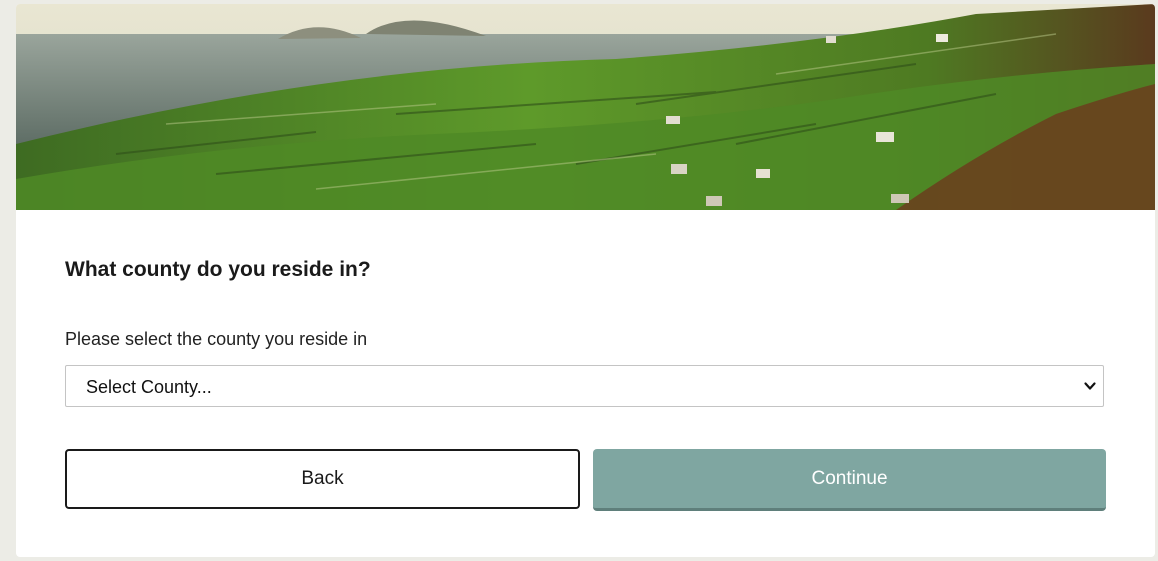 This screenshot has width=1158, height=561. I want to click on back-button-label: Back, so click(322, 478).